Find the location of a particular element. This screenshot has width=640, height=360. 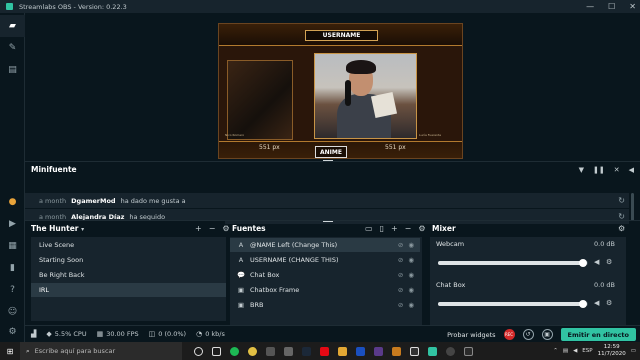

text-icon: A is located at coordinates (241, 245).